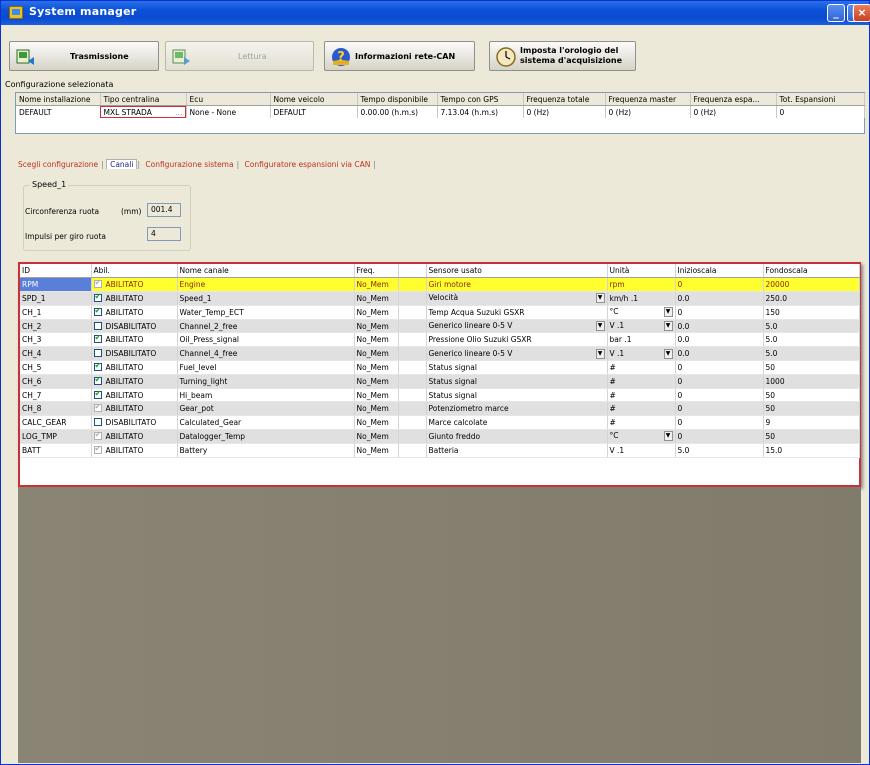 This screenshot has width=870, height=765. Describe the element at coordinates (811, 354) in the screenshot. I see `channel-scale-end: 5.0` at that location.